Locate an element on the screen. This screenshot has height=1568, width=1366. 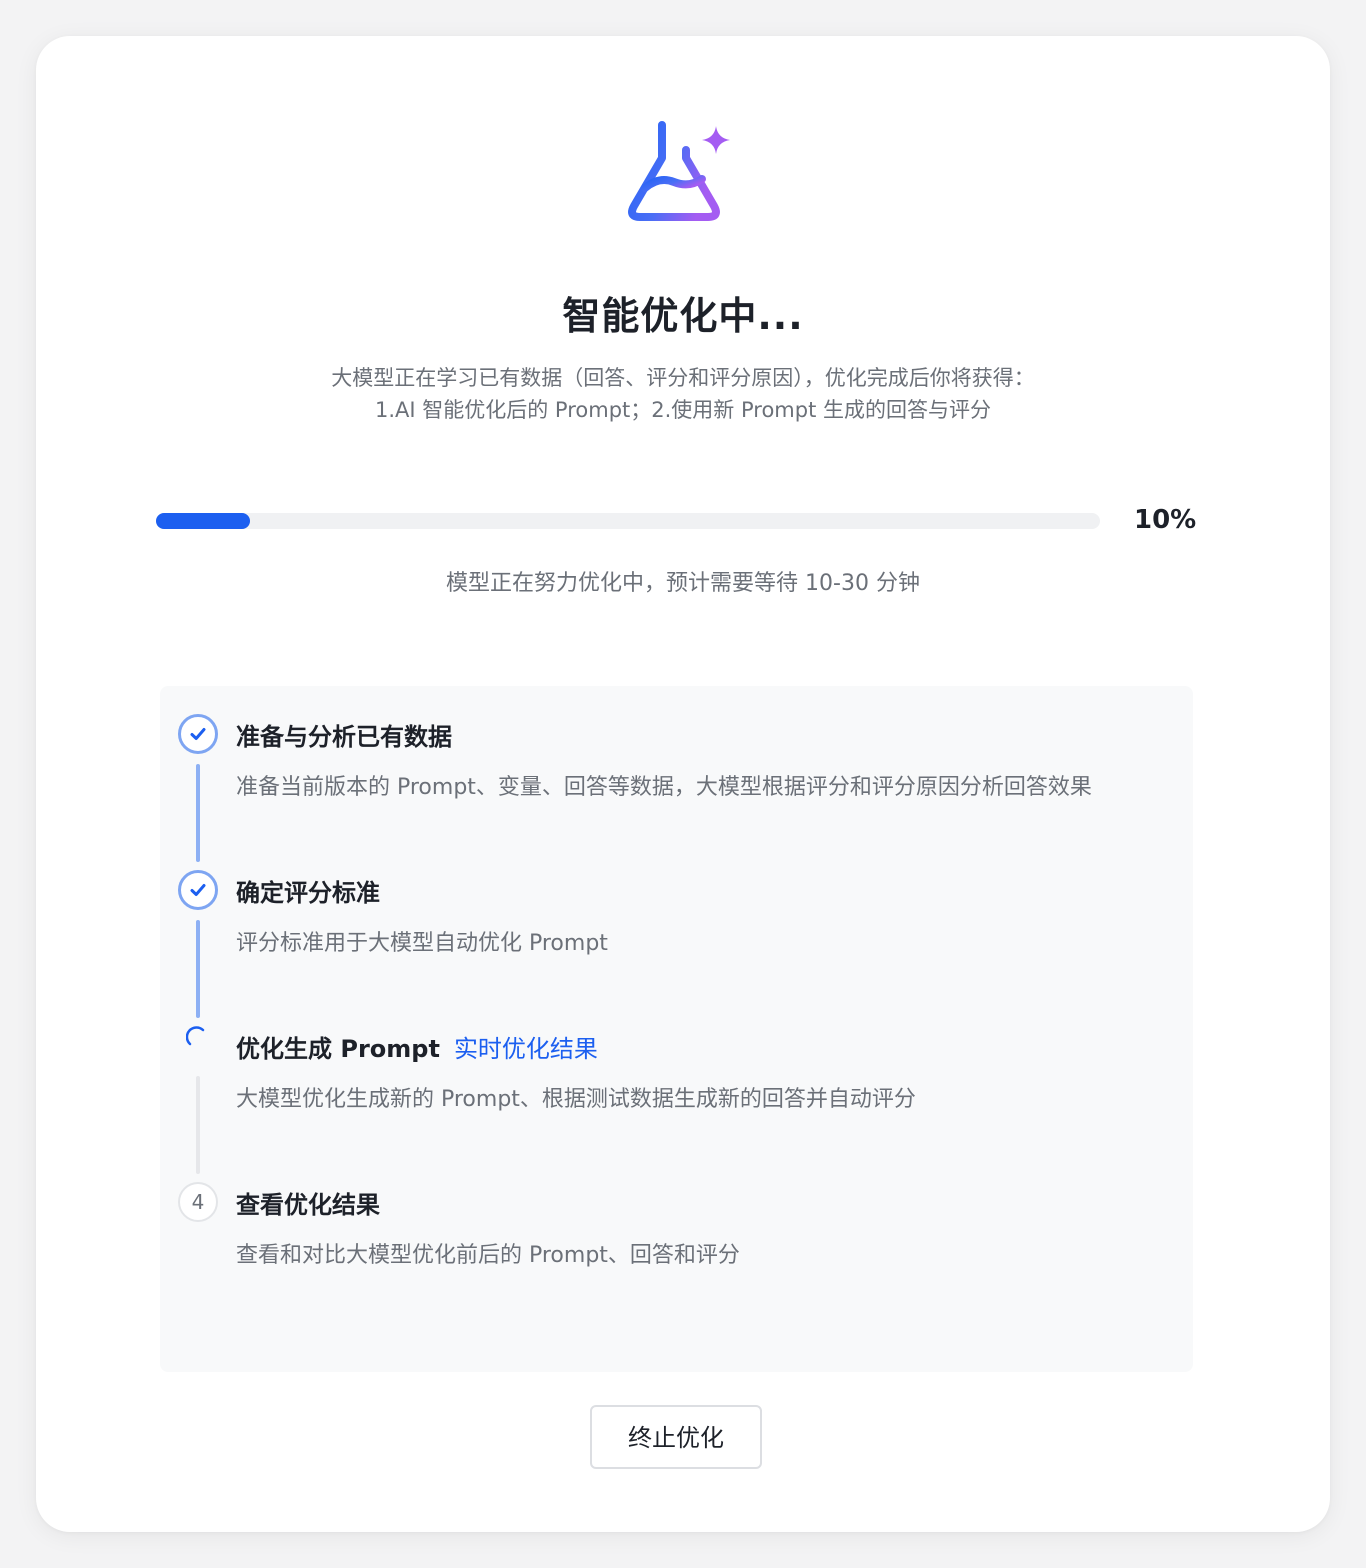
description-line-1: 大模型正在学习已有数据（回答、评分和评分原因），优化完成后你将获得： is located at coordinates (683, 378).